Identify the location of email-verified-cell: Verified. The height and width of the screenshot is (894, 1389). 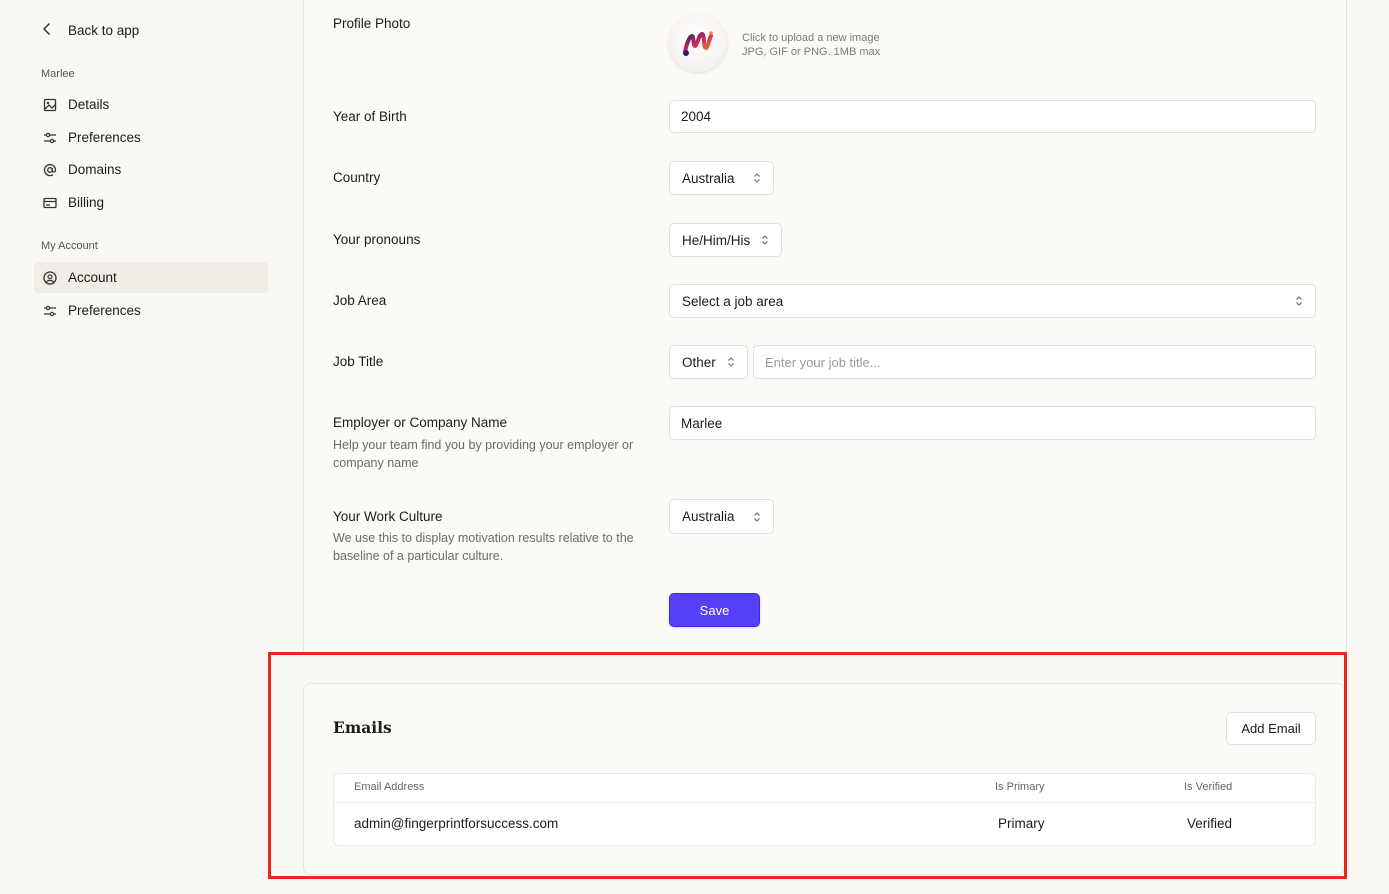
(1210, 823).